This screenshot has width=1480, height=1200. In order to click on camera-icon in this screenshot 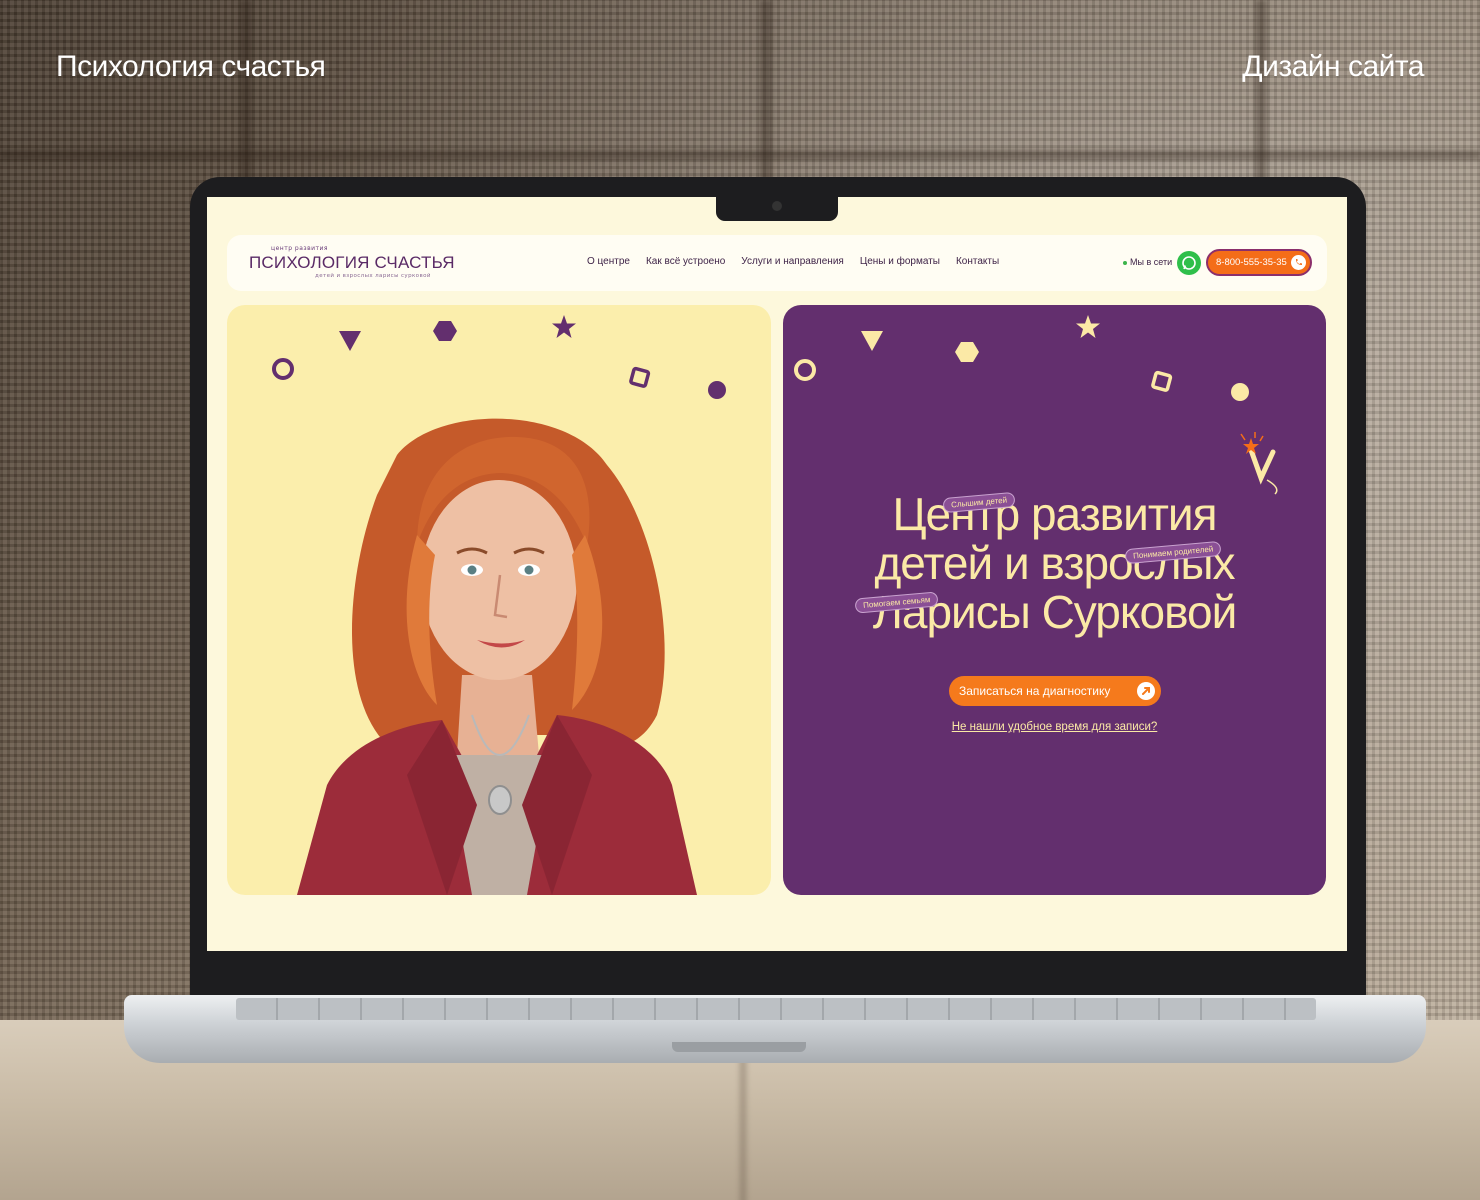, I will do `click(777, 206)`.